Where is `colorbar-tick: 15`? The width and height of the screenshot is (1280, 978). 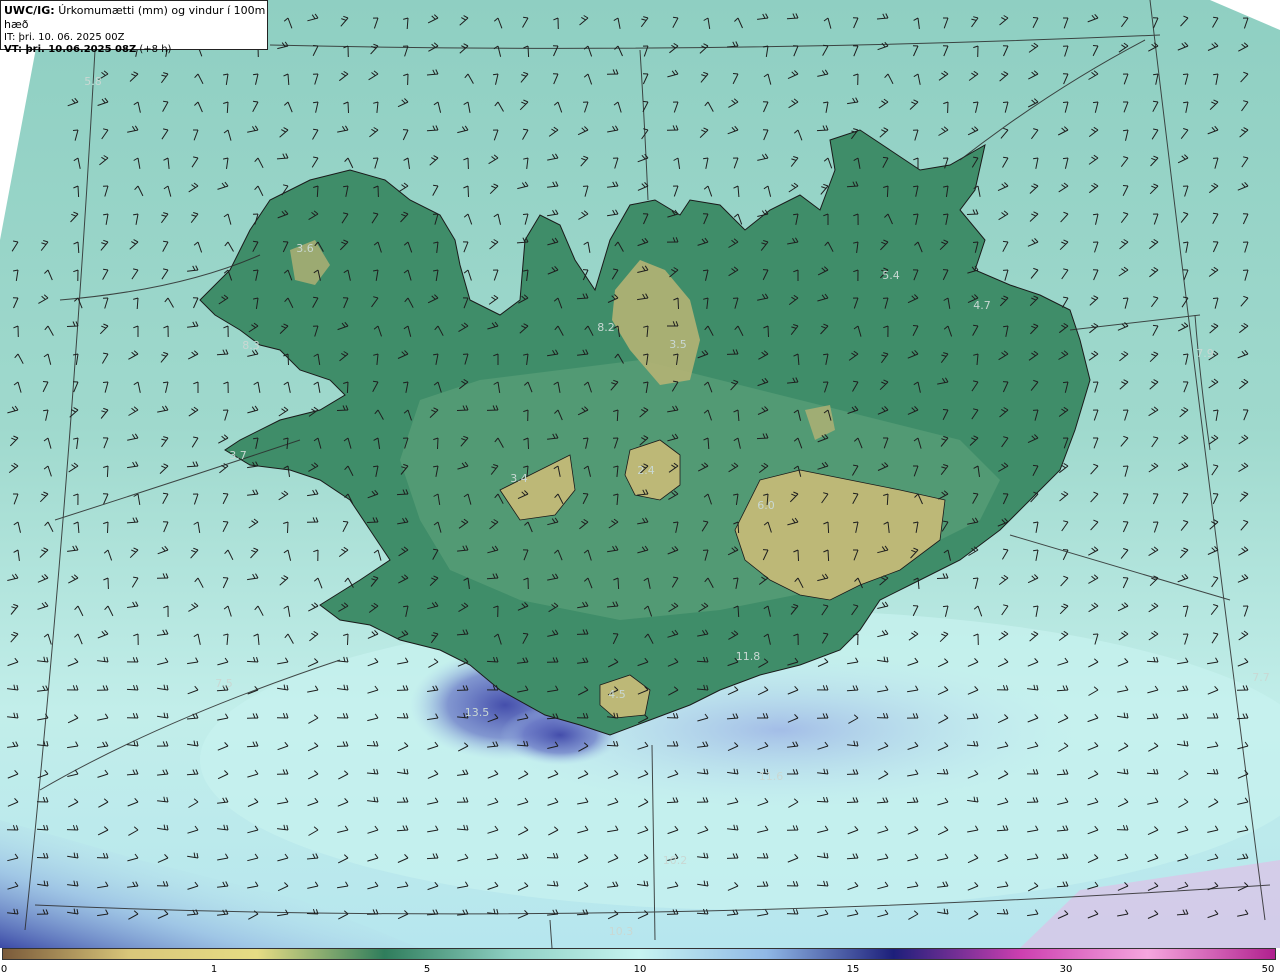
colorbar-tick: 15 is located at coordinates (853, 969).